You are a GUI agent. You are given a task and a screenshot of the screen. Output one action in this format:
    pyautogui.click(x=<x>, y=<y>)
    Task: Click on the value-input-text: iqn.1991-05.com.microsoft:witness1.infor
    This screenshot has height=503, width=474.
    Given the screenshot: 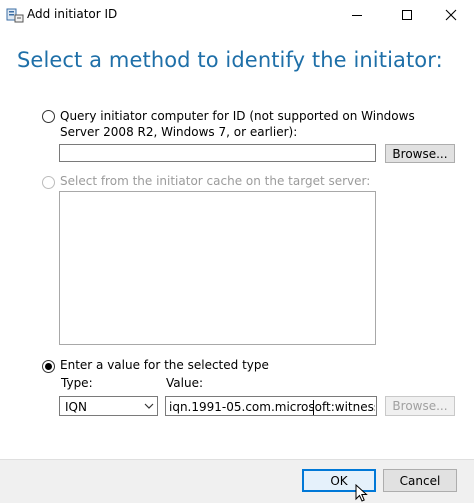 What is the action you would take?
    pyautogui.click(x=272, y=407)
    